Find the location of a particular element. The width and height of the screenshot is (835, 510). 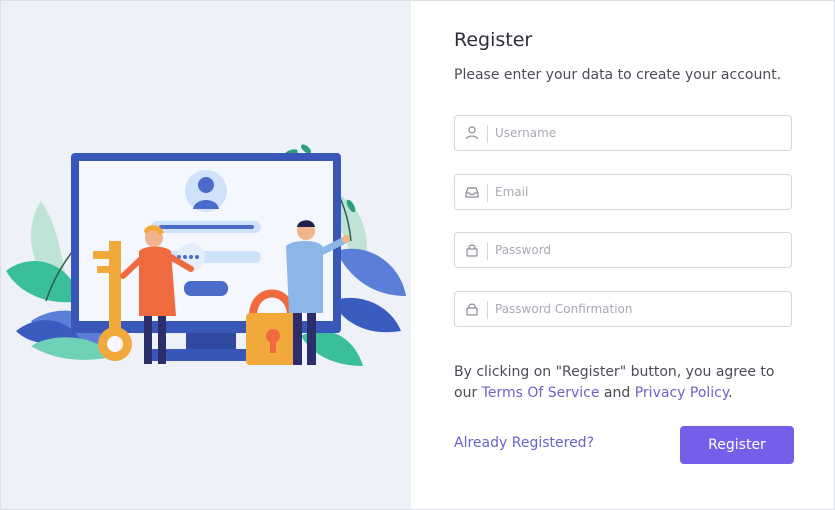

terms-of-service-link: Terms Of Service is located at coordinates (541, 393).